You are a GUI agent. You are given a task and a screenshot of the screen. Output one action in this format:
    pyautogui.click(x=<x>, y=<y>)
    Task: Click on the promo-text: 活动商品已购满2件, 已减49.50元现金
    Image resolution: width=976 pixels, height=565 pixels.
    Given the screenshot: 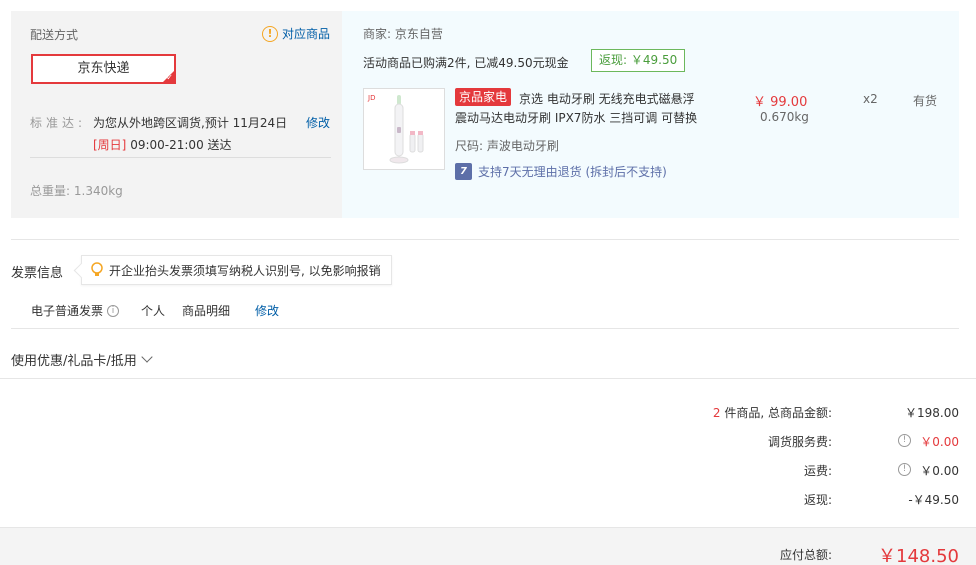 What is the action you would take?
    pyautogui.click(x=466, y=63)
    